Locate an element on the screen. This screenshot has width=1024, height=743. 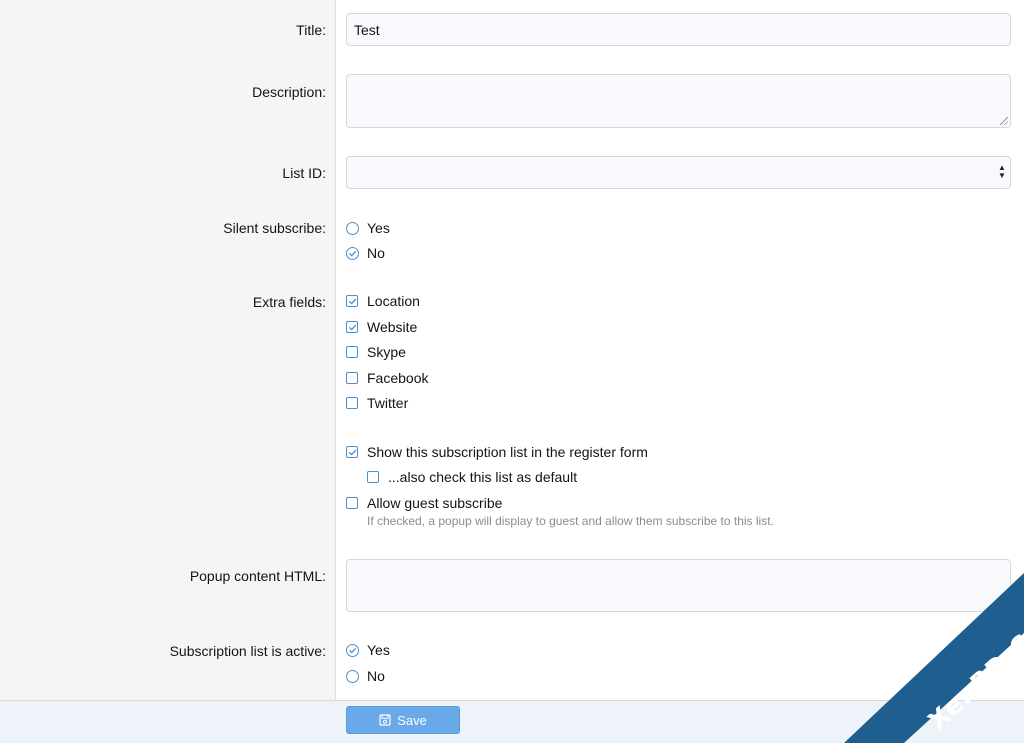
allow-guest-checkbox: Allow guest subscribe is located at coordinates (424, 503).